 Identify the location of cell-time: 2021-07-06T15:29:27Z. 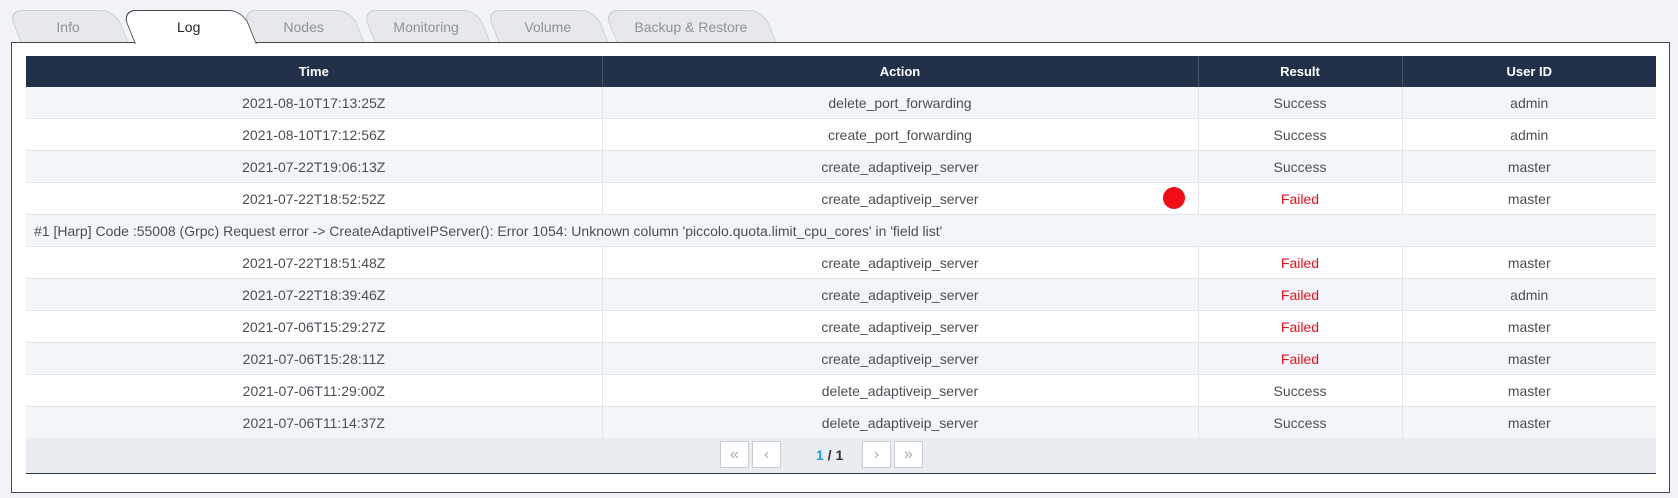
(314, 326).